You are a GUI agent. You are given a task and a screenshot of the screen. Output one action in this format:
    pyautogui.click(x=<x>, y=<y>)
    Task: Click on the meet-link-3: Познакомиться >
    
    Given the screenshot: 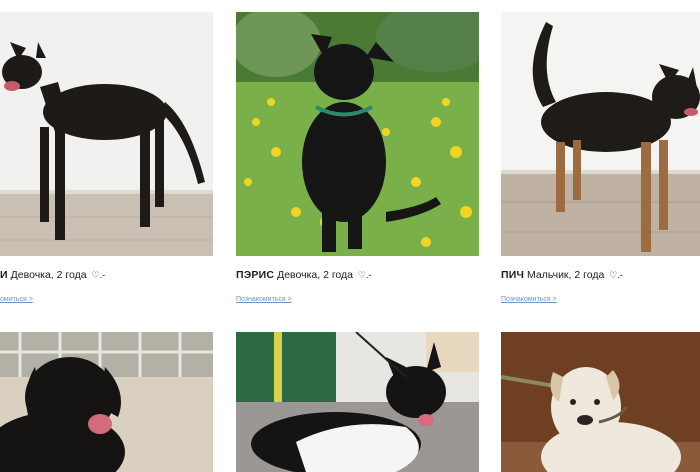 What is the action you would take?
    pyautogui.click(x=529, y=299)
    